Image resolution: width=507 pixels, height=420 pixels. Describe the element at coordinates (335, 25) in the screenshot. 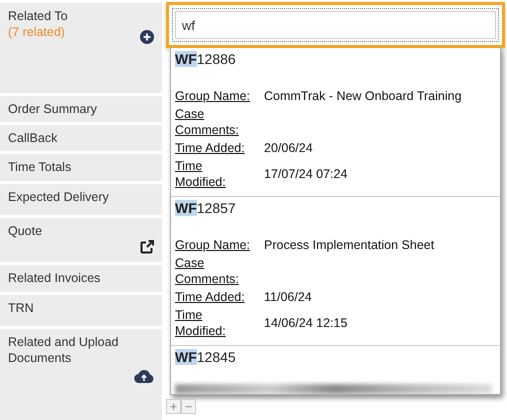

I see `search-field: wf` at that location.